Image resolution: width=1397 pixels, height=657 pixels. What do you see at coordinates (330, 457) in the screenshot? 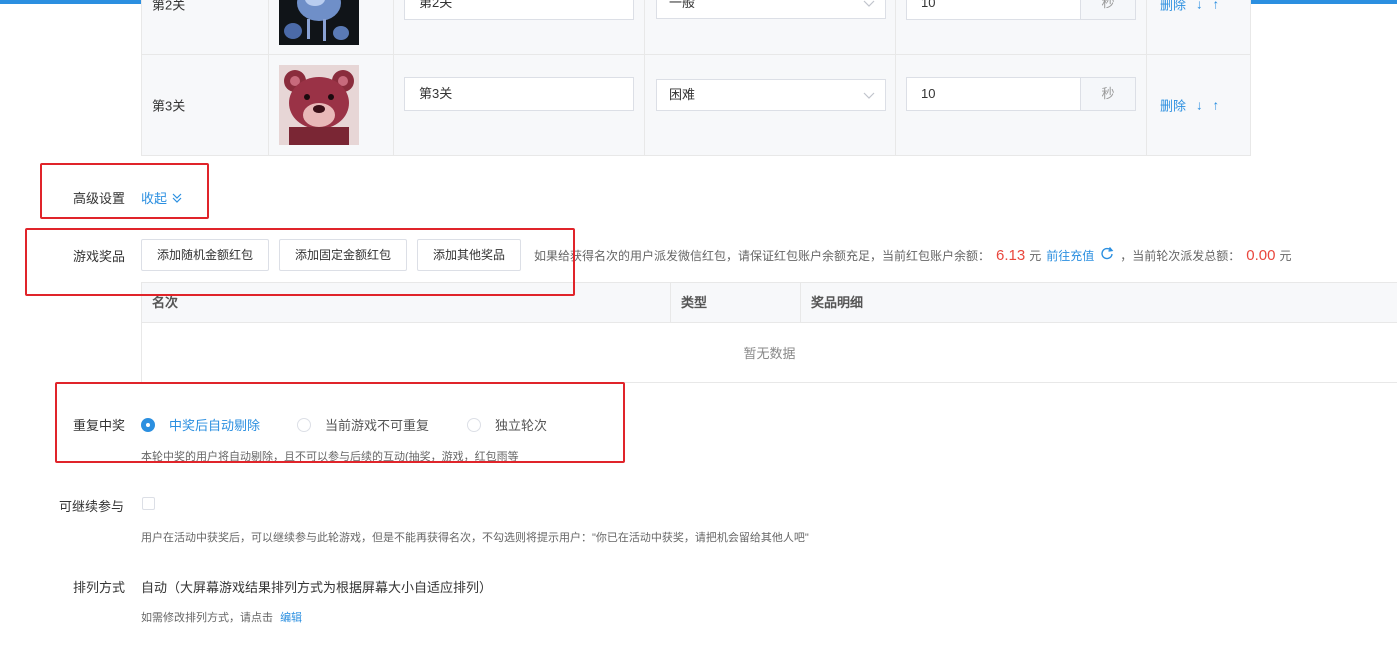
I see `repeat-winning-hint: 本轮中奖的用户将自动剔除，且不可以参与后续的互动(抽奖，游戏，红包雨等` at bounding box center [330, 457].